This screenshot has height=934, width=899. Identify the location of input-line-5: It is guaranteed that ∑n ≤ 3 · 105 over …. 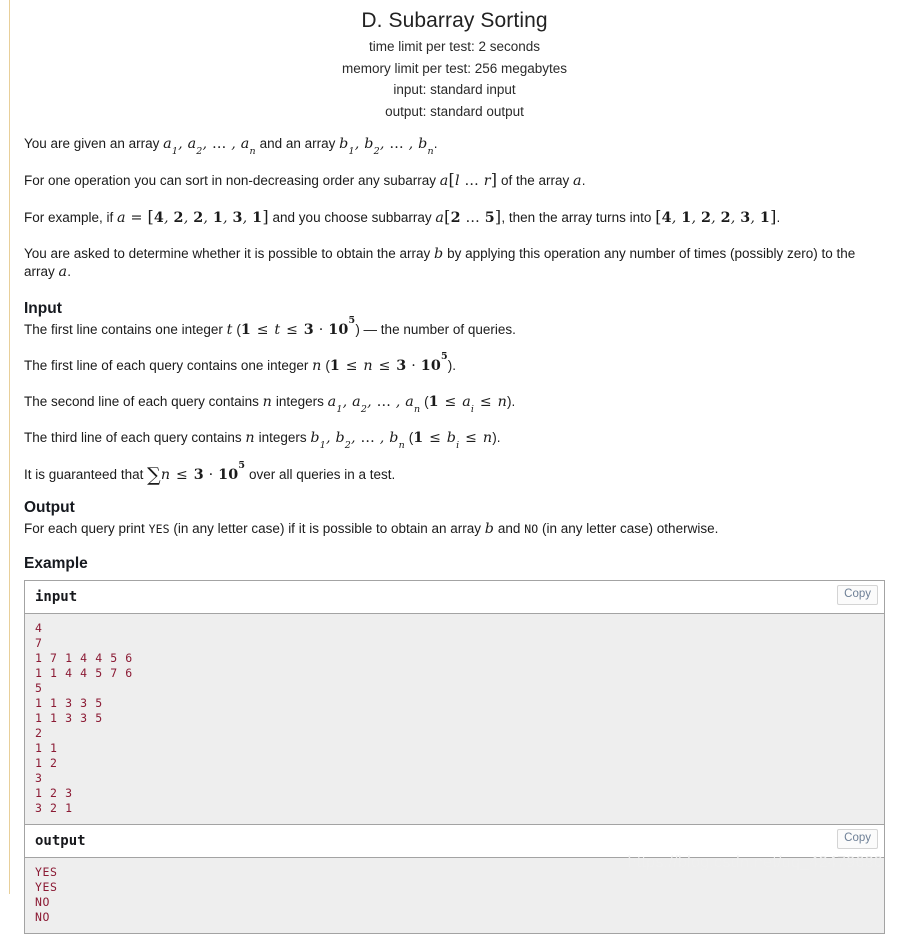
(454, 473).